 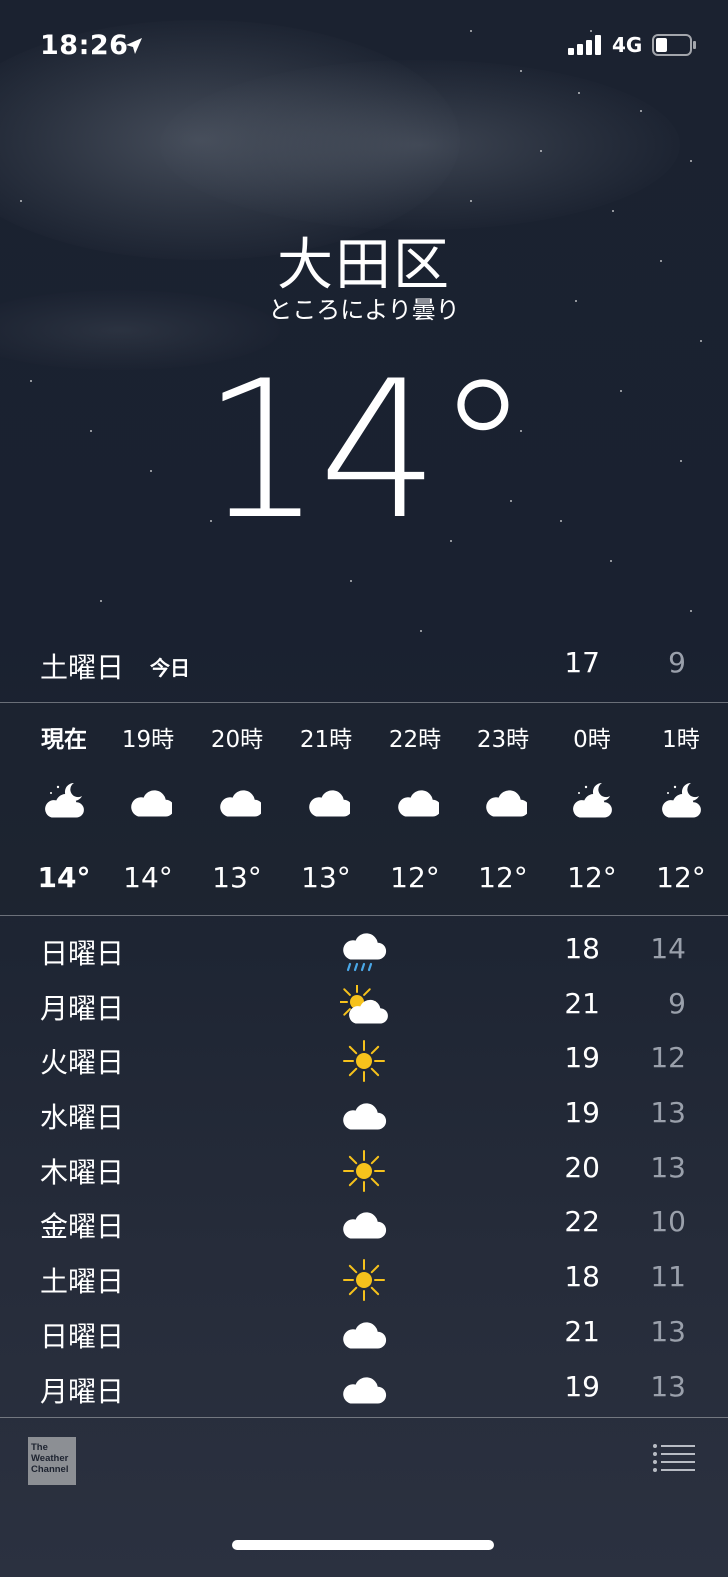 What do you see at coordinates (364, 669) in the screenshot?
I see `today-summary: 土曜日 今日 17 9` at bounding box center [364, 669].